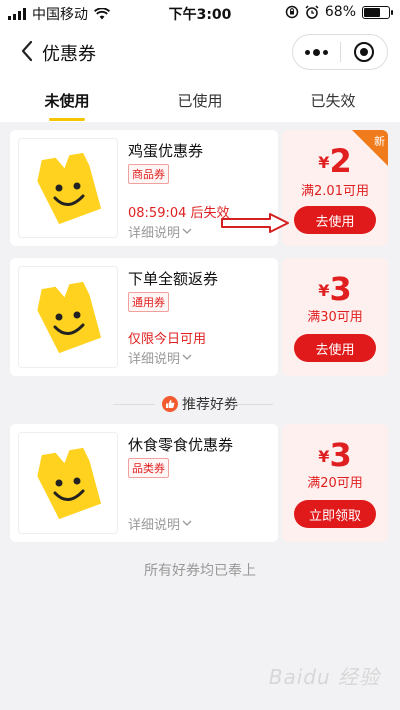  What do you see at coordinates (167, 339) in the screenshot?
I see `coupon-validity: 仅限今日可用` at bounding box center [167, 339].